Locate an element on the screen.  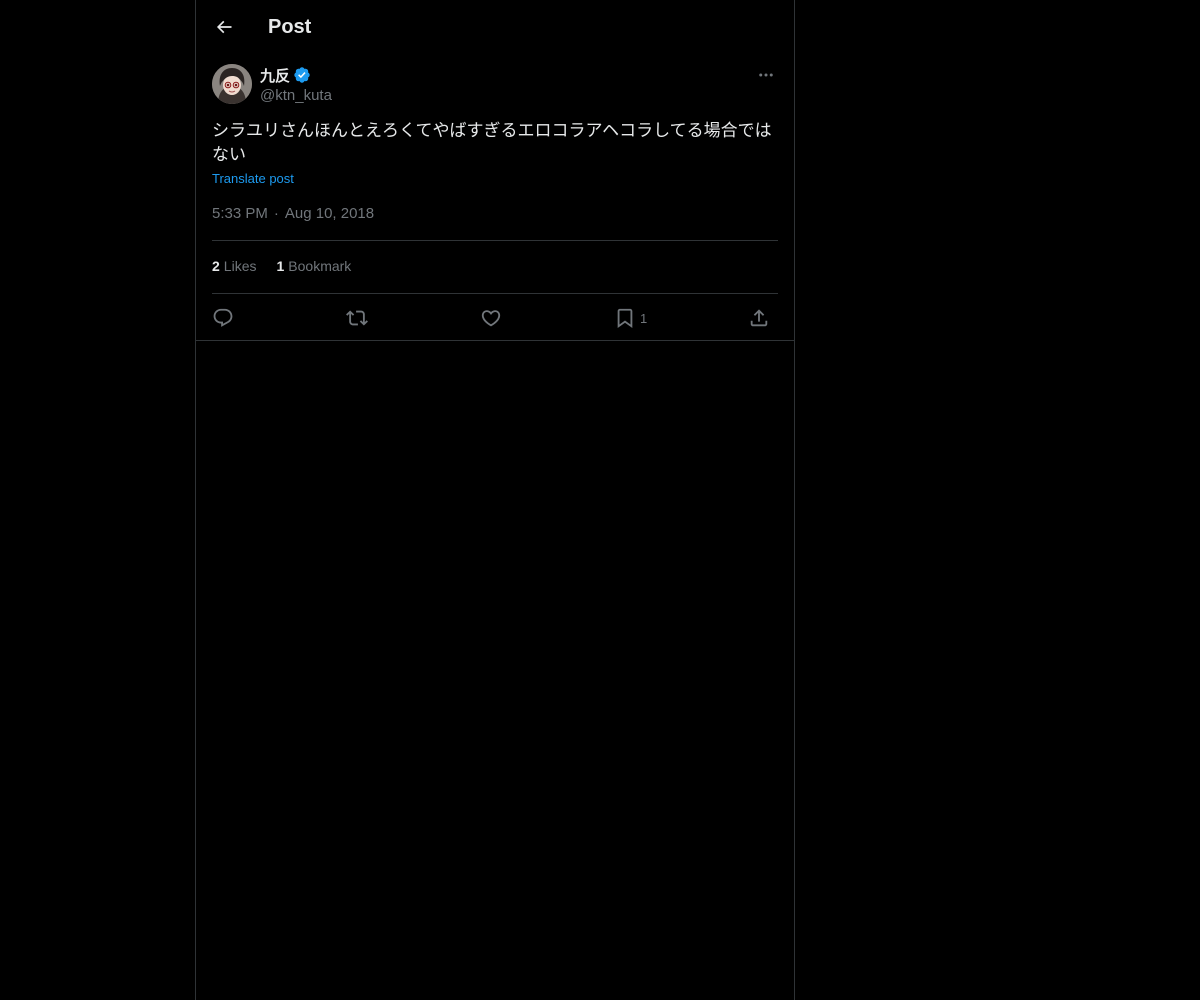
back-button is located at coordinates (224, 27).